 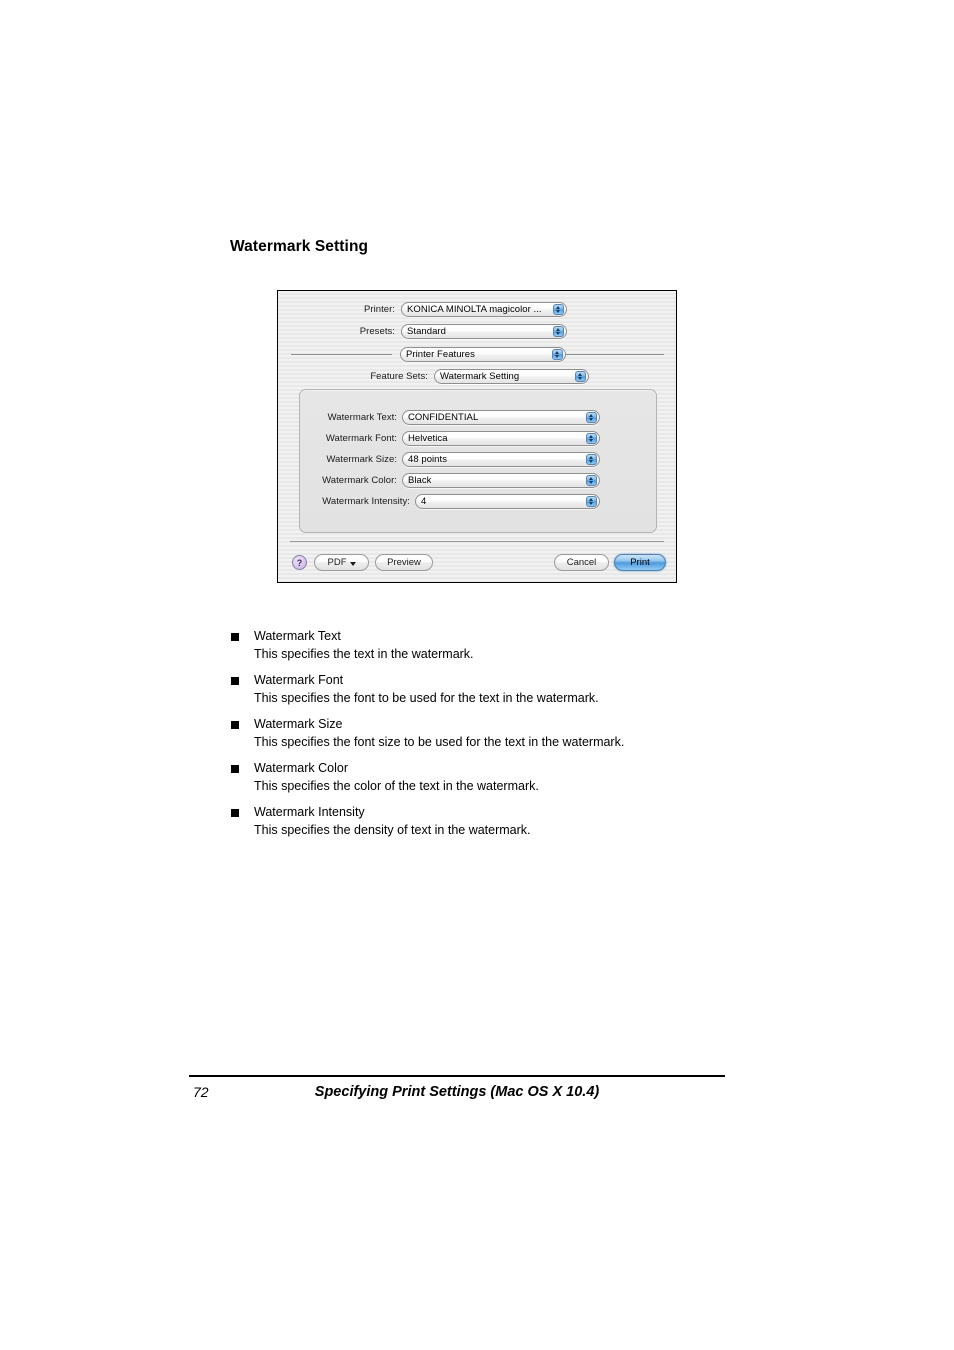 I want to click on pdf-button-label: PDF, so click(x=337, y=562).